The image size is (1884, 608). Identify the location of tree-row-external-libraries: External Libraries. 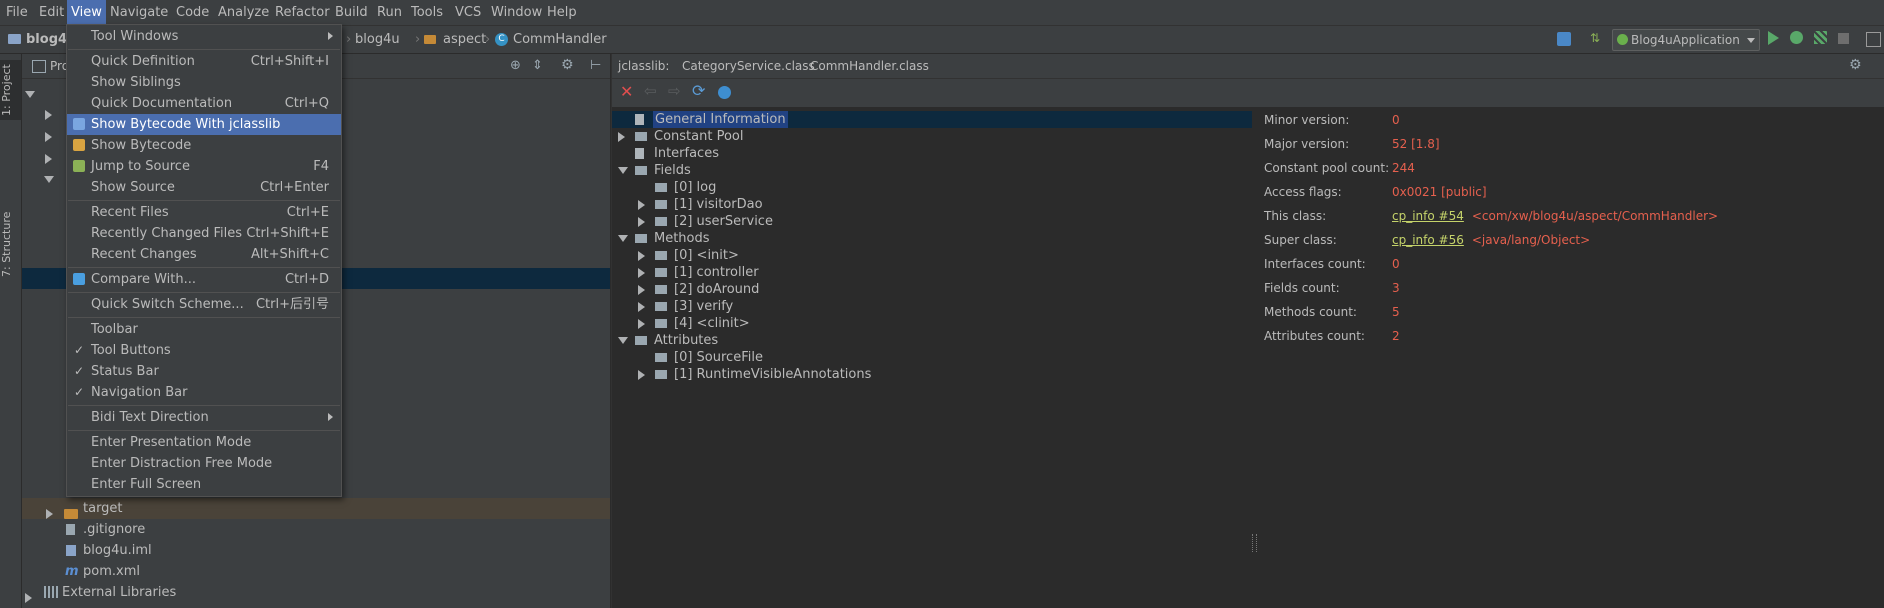
(316, 592).